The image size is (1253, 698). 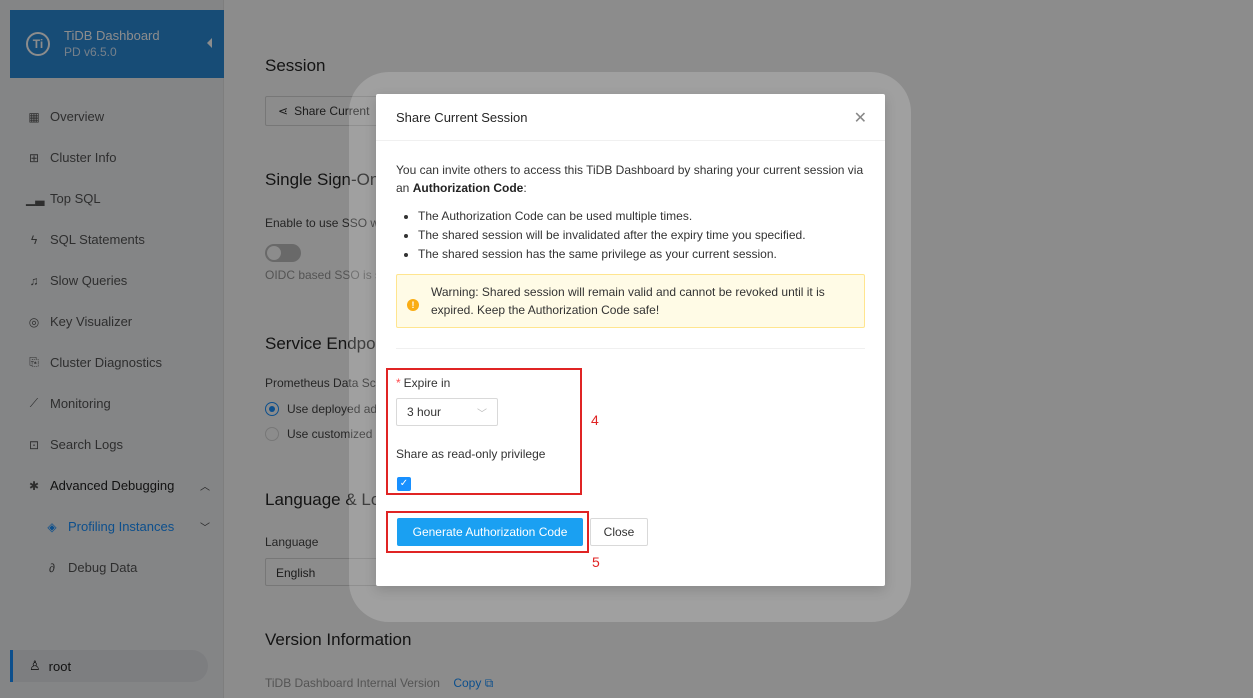 I want to click on intro-end: :, so click(x=525, y=188).